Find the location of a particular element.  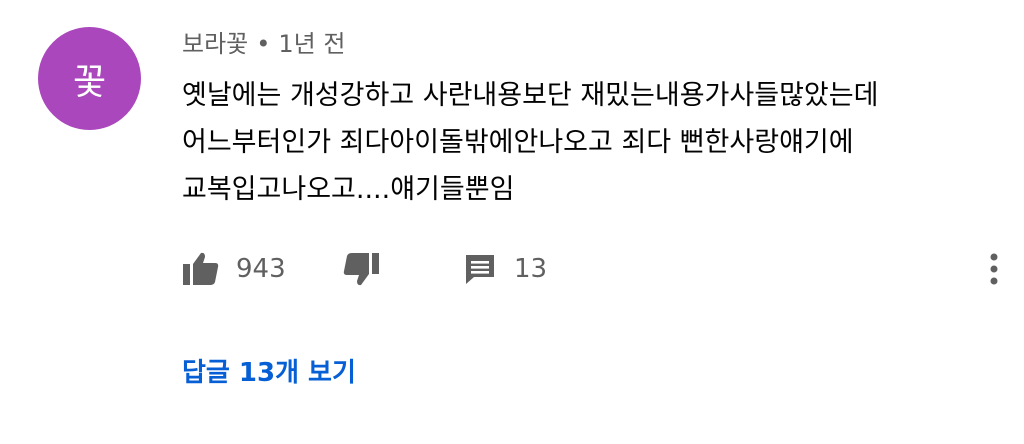

reply-count: 13 is located at coordinates (531, 269).